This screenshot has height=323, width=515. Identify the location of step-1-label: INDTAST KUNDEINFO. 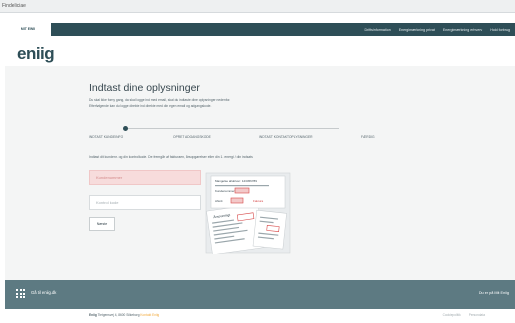
(106, 137).